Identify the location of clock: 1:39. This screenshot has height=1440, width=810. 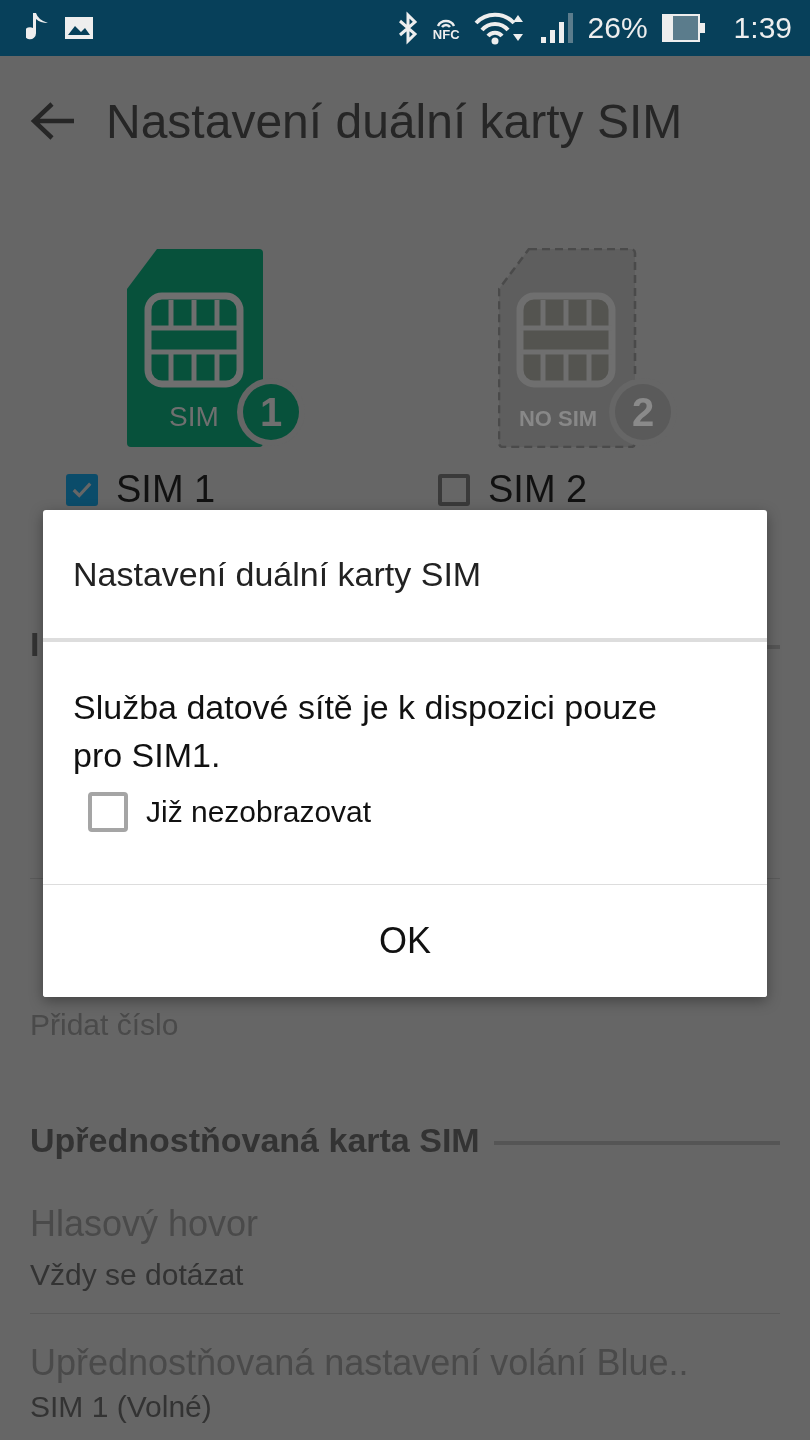
(762, 28).